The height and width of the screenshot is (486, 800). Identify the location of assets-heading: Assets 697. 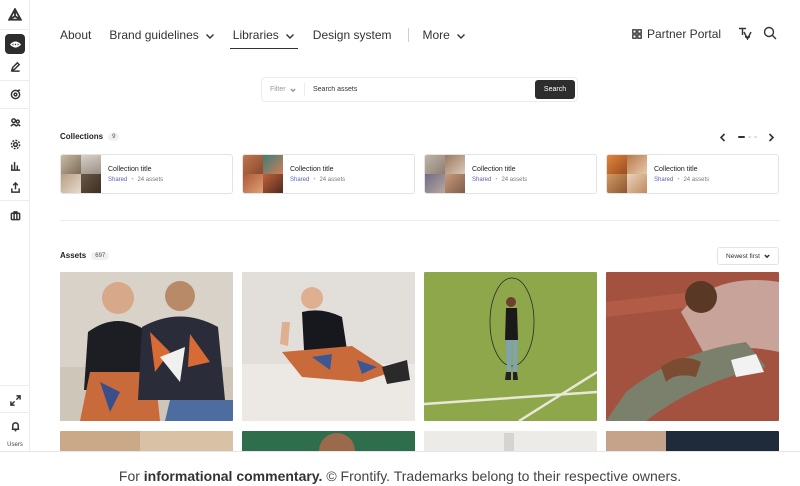
(85, 255).